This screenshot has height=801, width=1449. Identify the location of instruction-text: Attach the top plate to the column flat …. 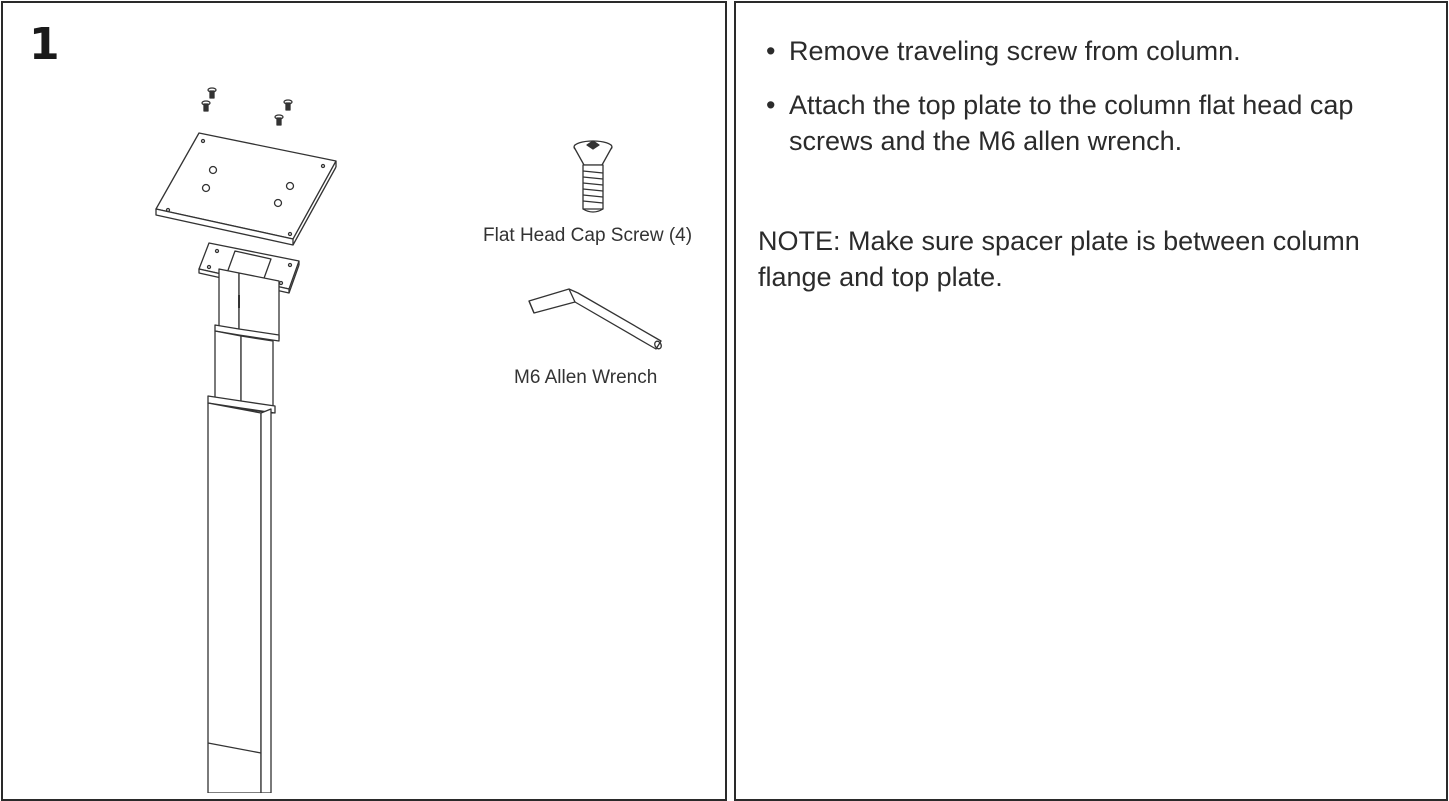
(1071, 123).